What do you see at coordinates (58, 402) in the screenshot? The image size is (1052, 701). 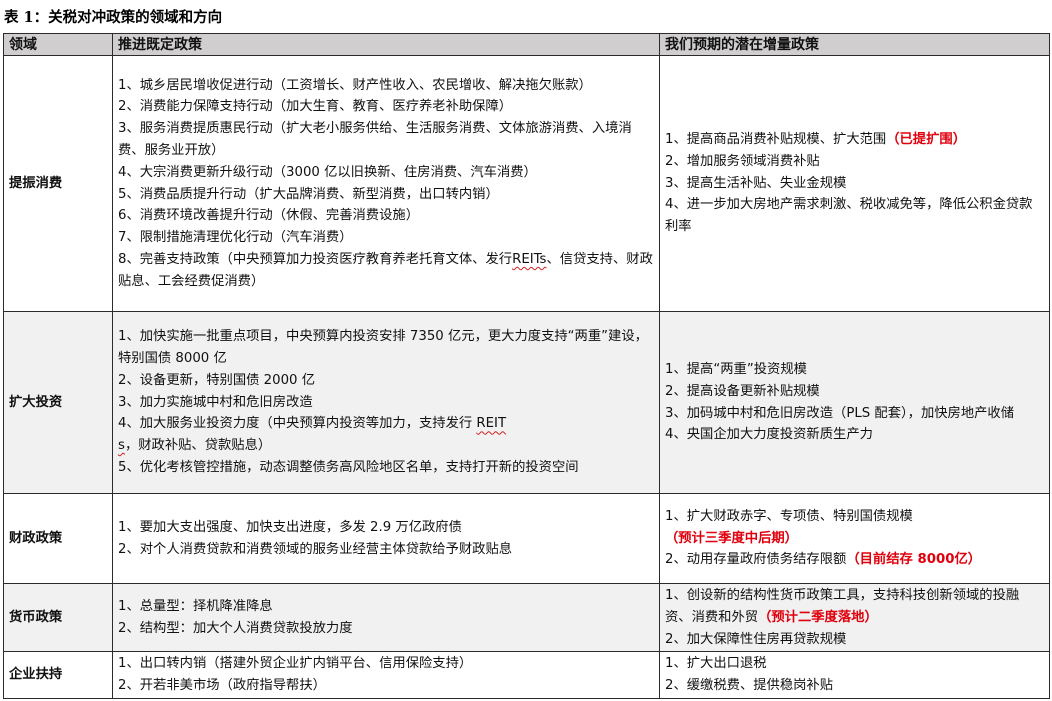 I see `domain-cell: 扩大投资` at bounding box center [58, 402].